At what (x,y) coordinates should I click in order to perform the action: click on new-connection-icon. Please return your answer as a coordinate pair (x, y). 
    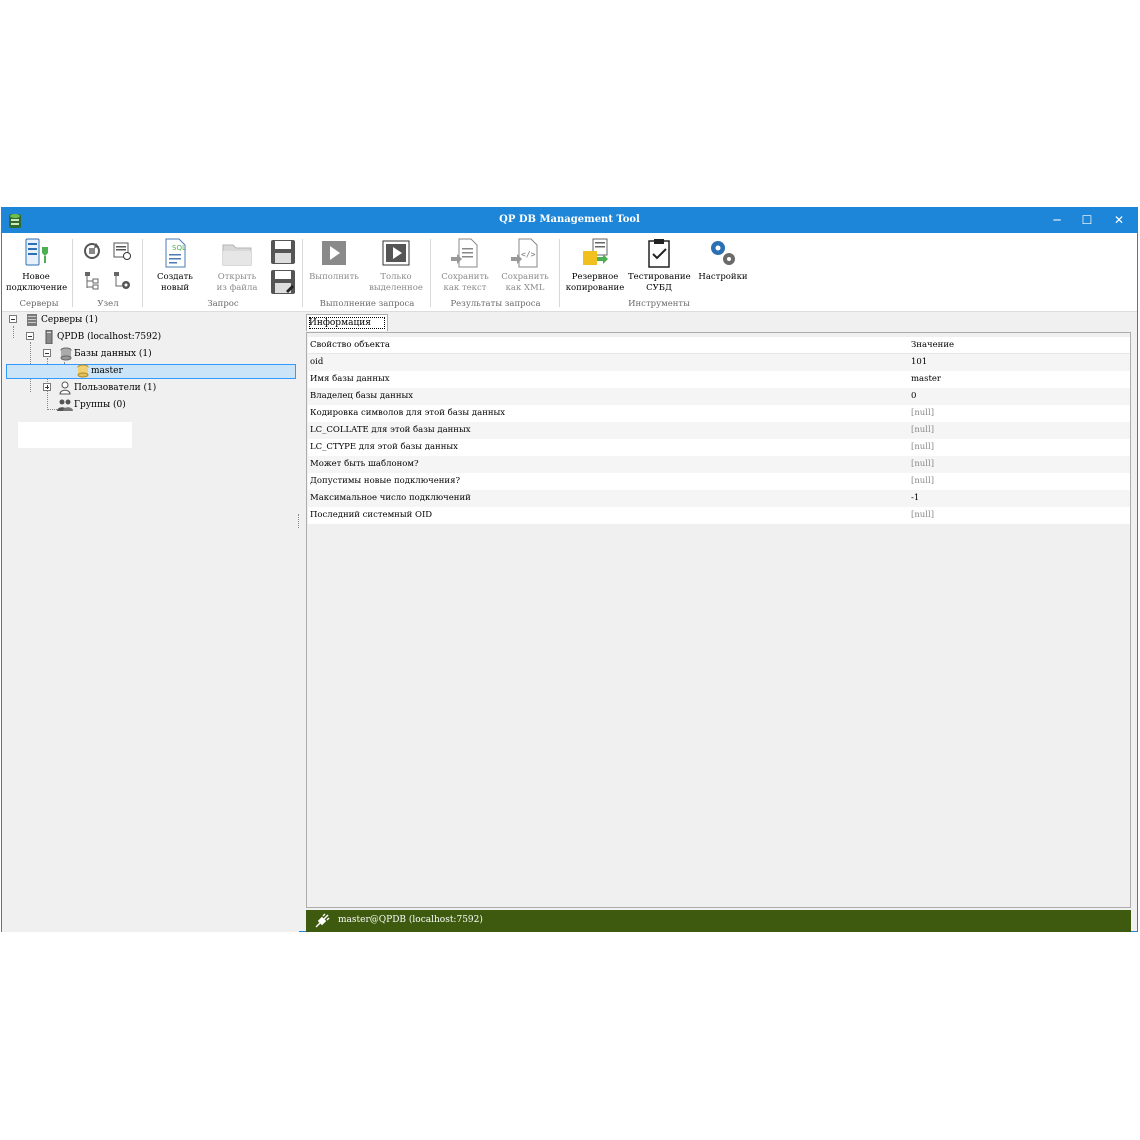
    Looking at the image, I should click on (36, 252).